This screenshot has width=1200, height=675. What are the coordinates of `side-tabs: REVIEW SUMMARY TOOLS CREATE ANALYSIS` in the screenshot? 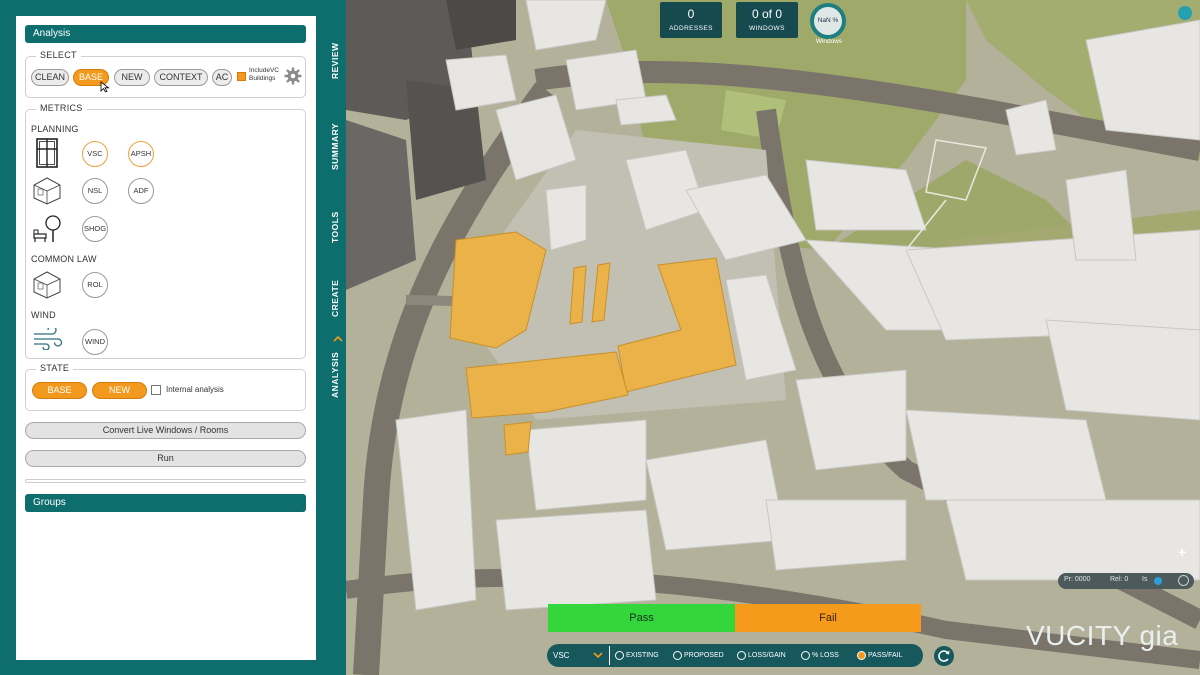 It's located at (338, 337).